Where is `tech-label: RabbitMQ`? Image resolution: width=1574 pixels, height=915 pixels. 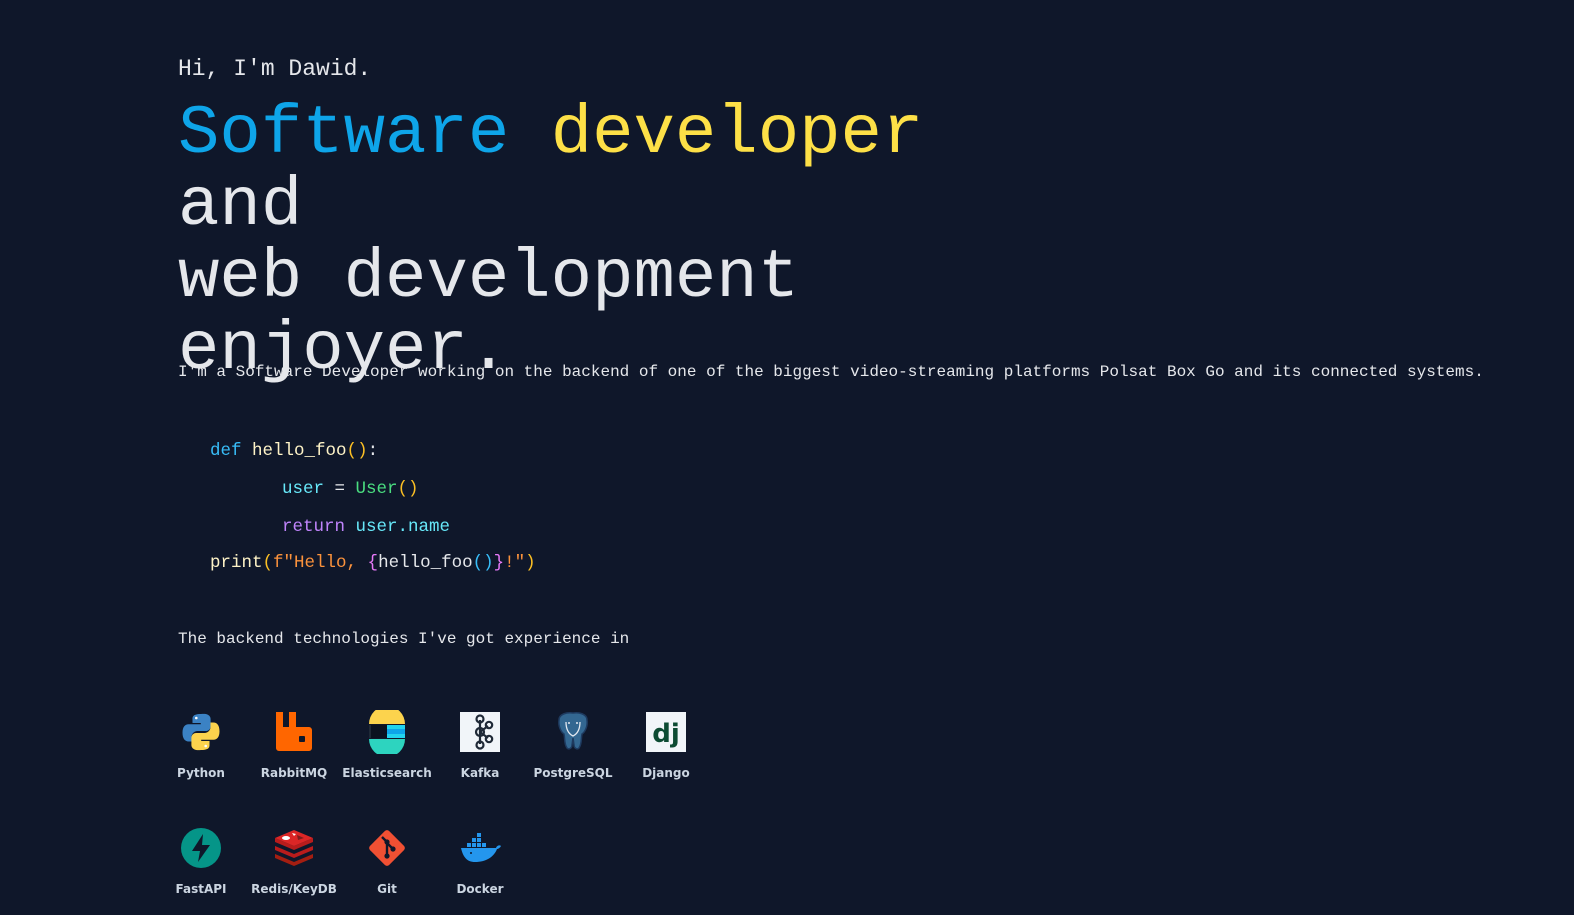
tech-label: RabbitMQ is located at coordinates (294, 773).